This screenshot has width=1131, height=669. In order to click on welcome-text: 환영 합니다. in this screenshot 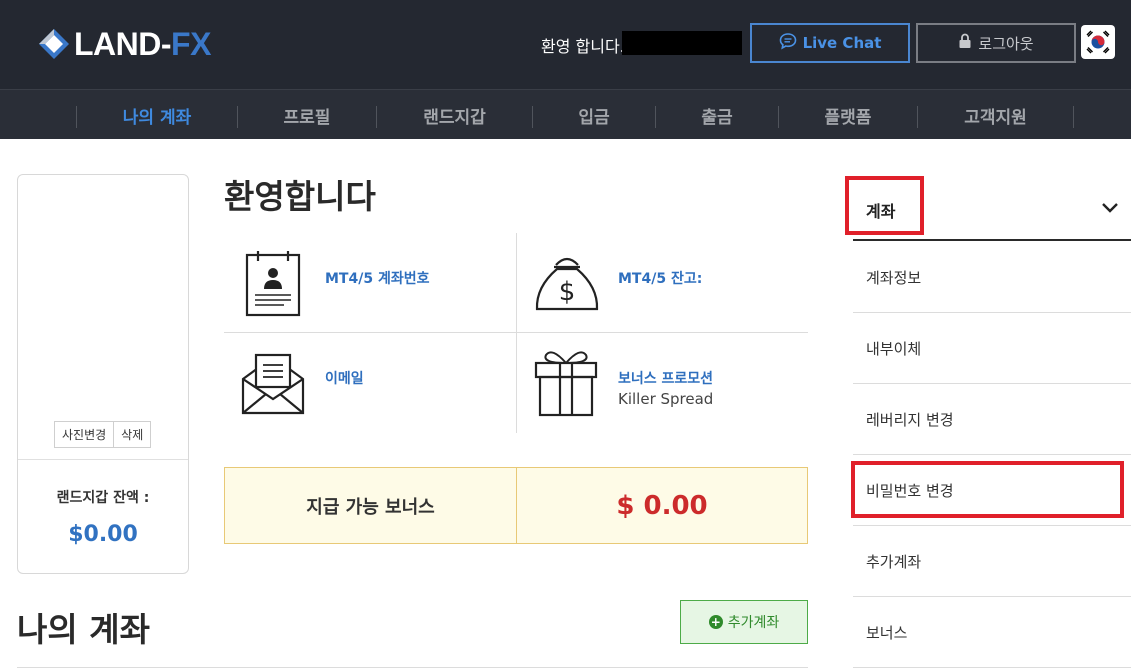, I will do `click(583, 46)`.